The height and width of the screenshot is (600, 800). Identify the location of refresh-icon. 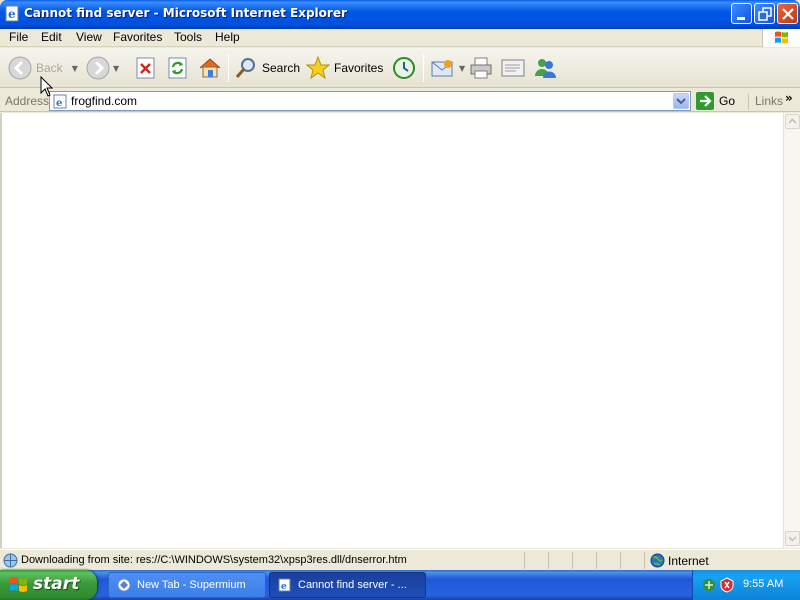
(177, 68).